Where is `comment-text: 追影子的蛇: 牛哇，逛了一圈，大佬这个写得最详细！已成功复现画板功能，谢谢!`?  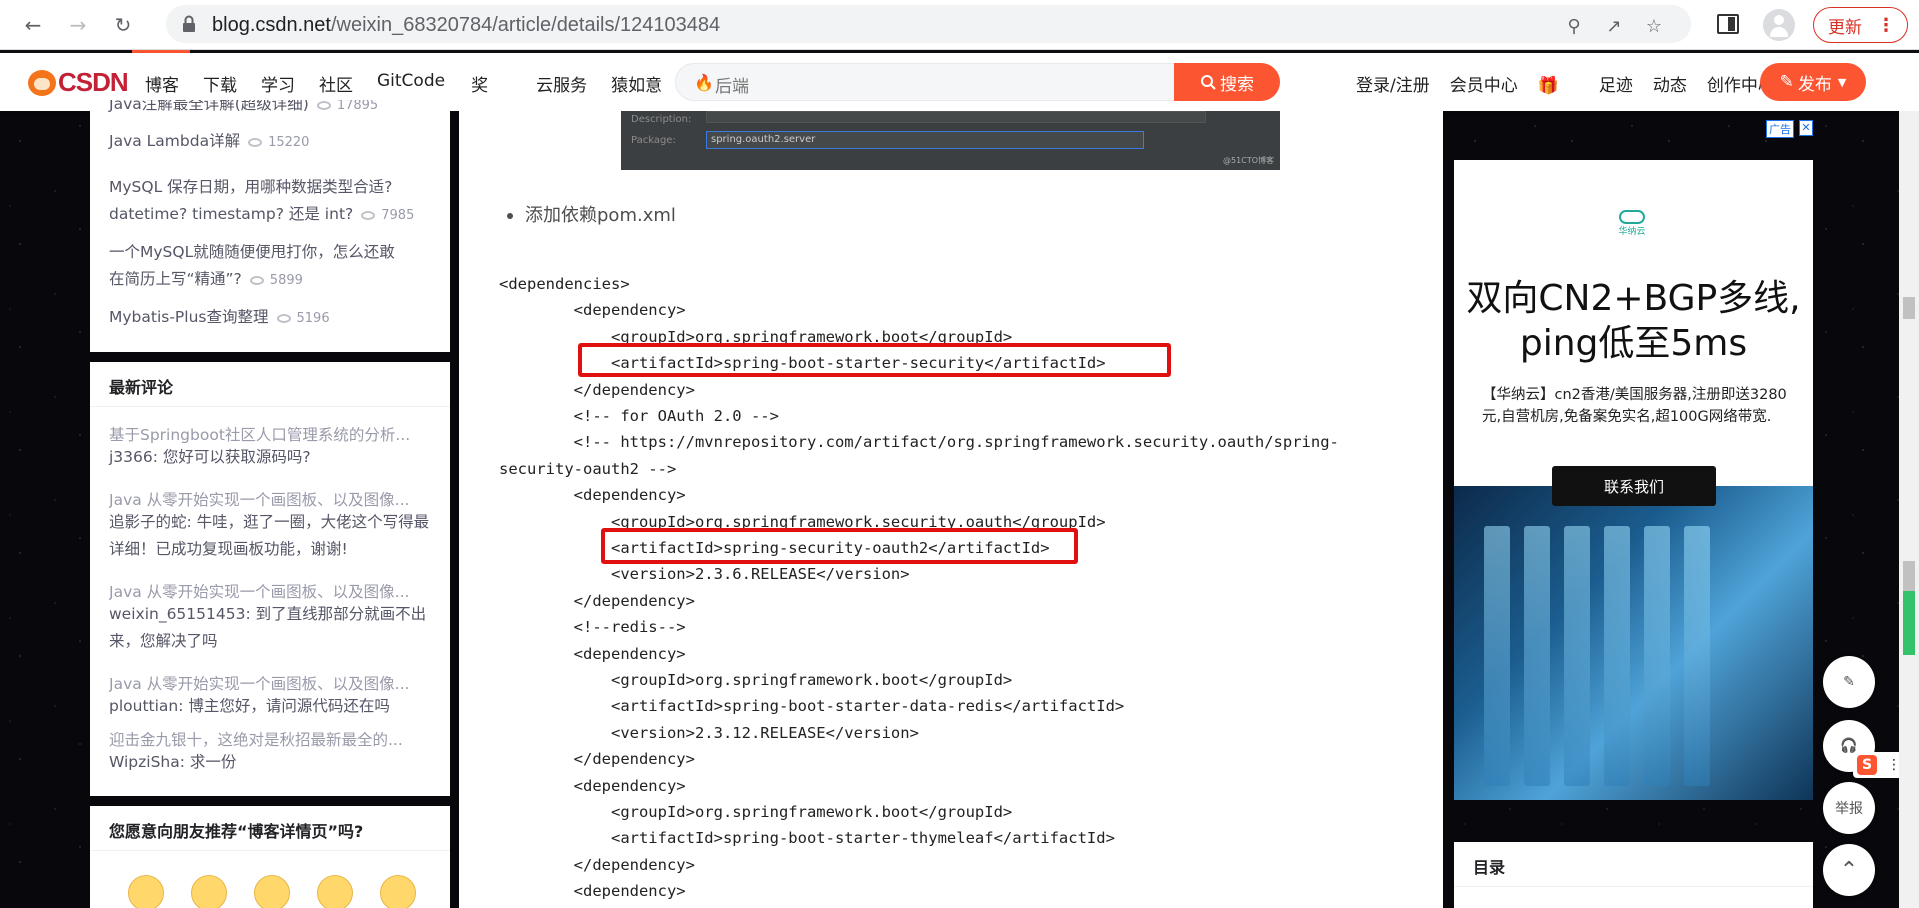 comment-text: 追影子的蛇: 牛哇，逛了一圈，大佬这个写得最详细！已成功复现画板功能，谢谢! is located at coordinates (274, 536).